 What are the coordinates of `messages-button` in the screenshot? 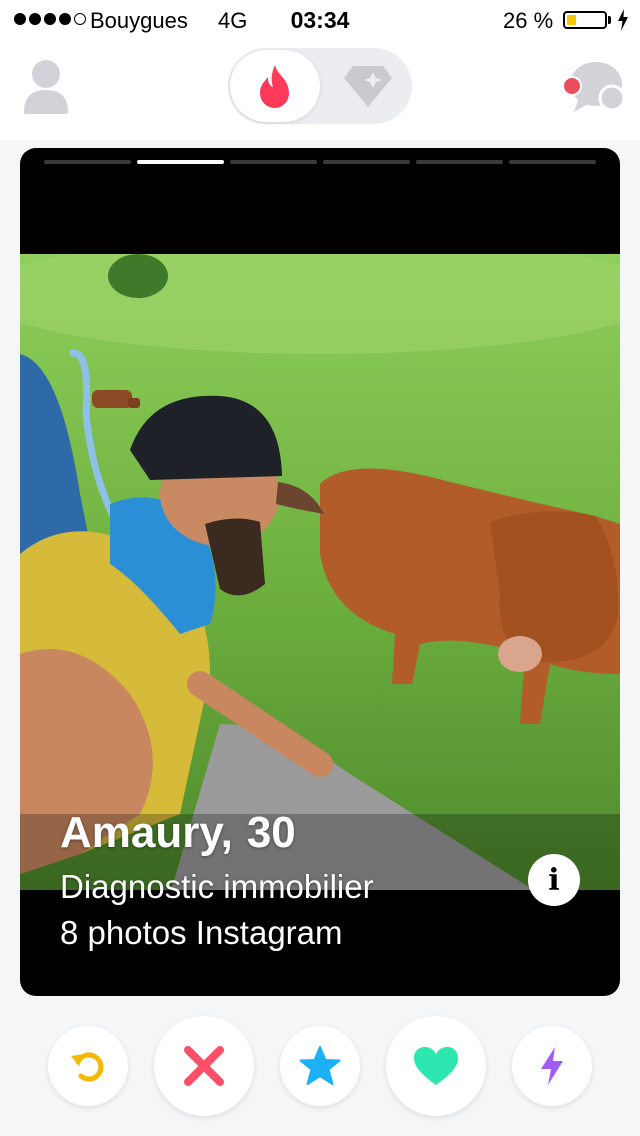 It's located at (593, 87).